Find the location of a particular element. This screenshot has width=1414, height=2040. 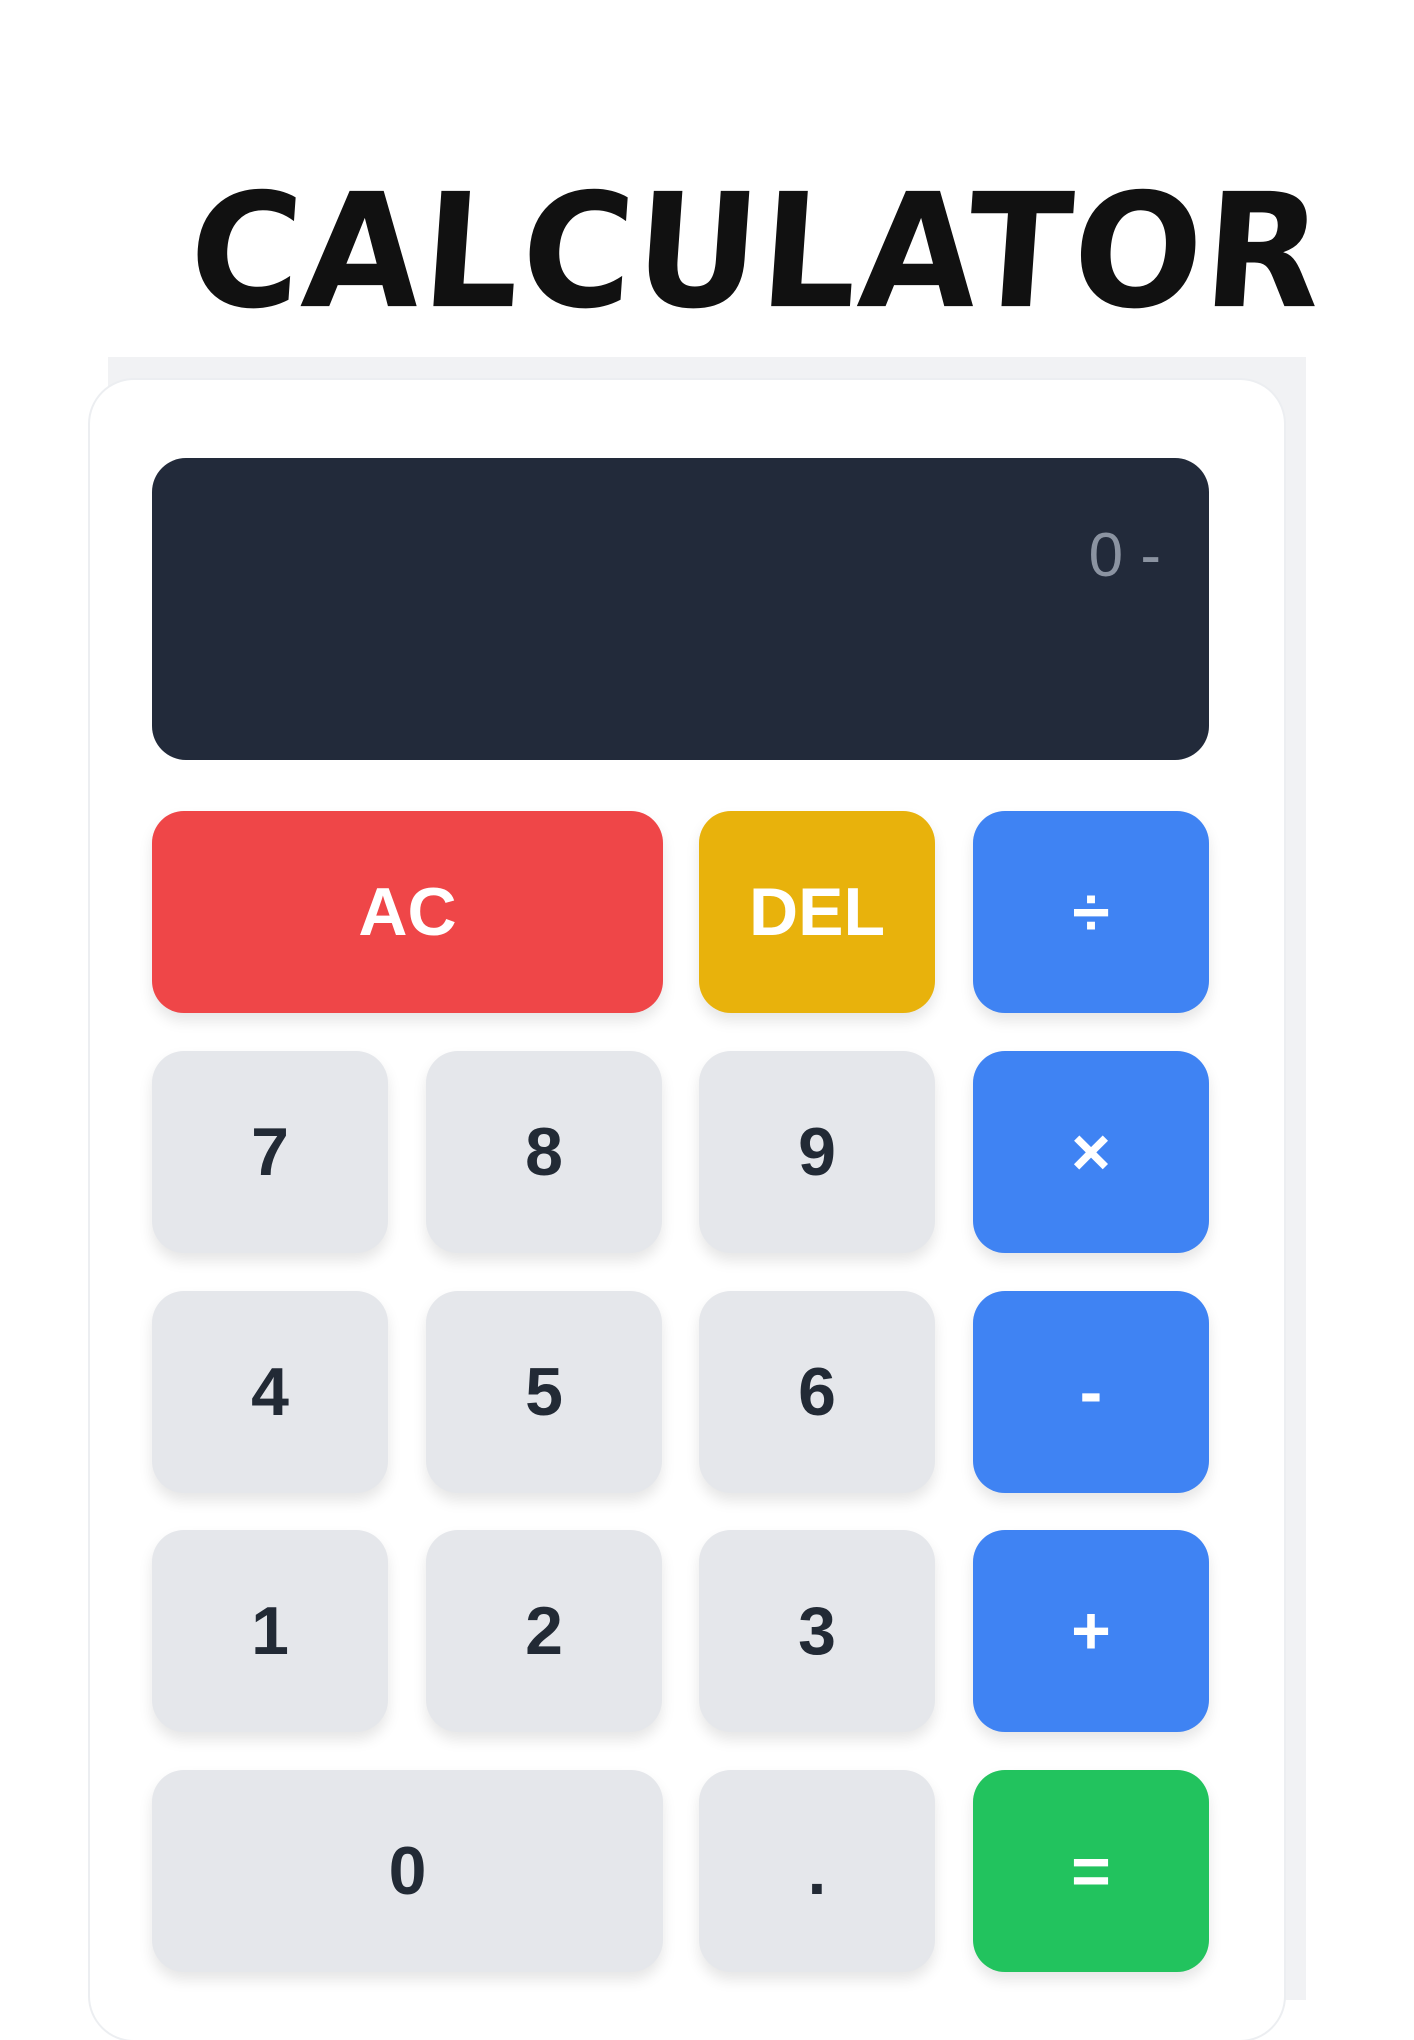

divide-button: ÷ is located at coordinates (1091, 912).